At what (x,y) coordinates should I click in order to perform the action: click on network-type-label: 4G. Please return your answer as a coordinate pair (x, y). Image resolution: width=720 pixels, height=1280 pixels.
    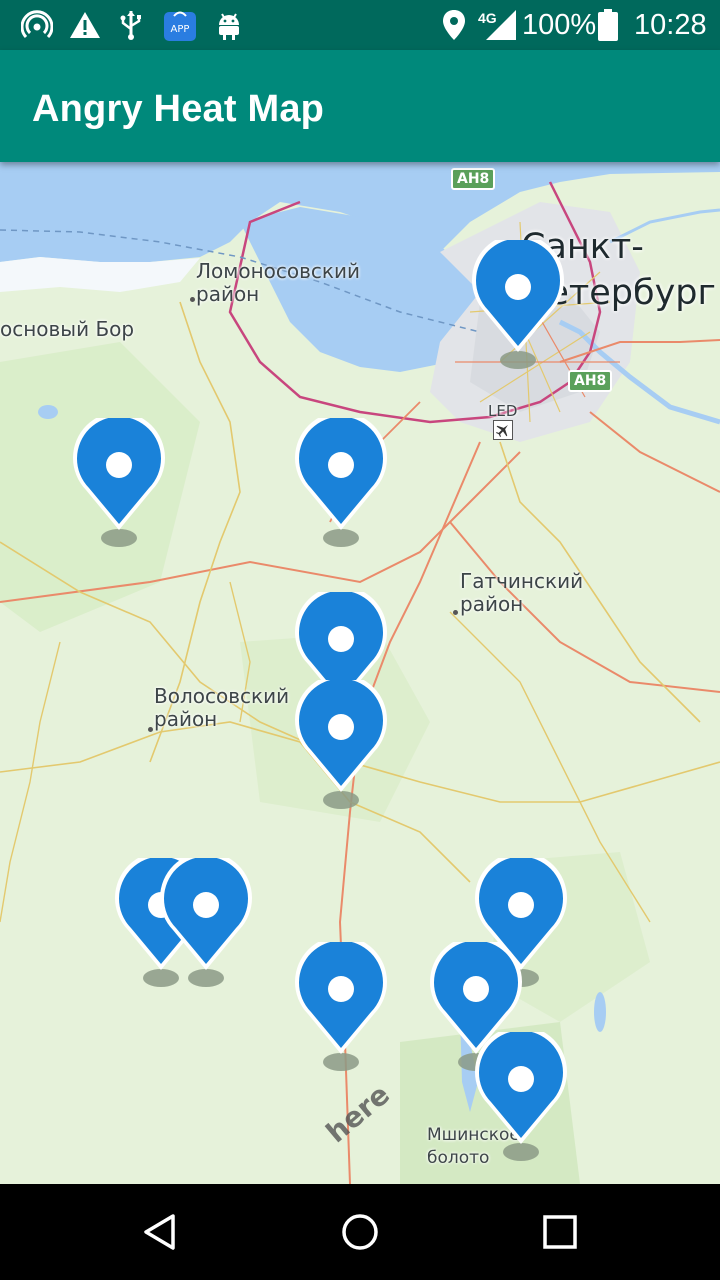
    Looking at the image, I should click on (487, 18).